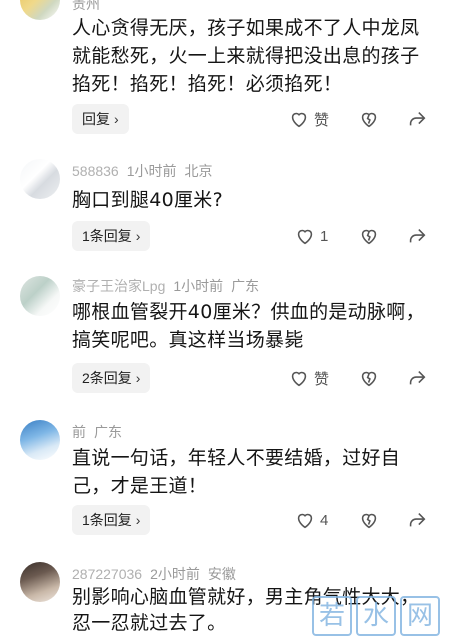 This screenshot has width=450, height=642. I want to click on watermark-char: 网, so click(420, 616).